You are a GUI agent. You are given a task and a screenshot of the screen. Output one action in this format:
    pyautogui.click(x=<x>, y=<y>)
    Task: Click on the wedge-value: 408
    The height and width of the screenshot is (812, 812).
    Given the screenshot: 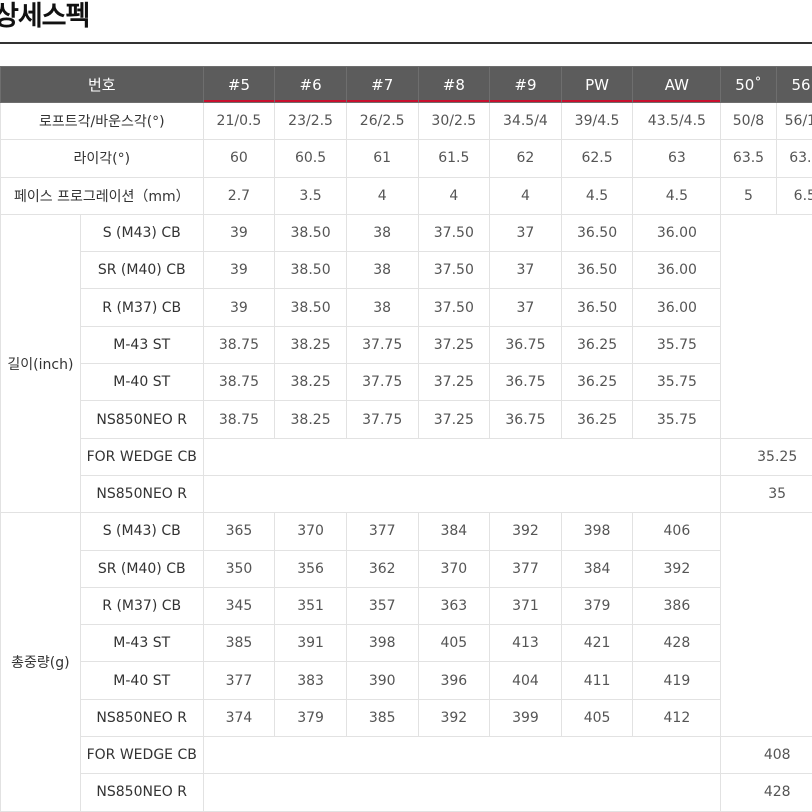 What is the action you would take?
    pyautogui.click(x=766, y=755)
    